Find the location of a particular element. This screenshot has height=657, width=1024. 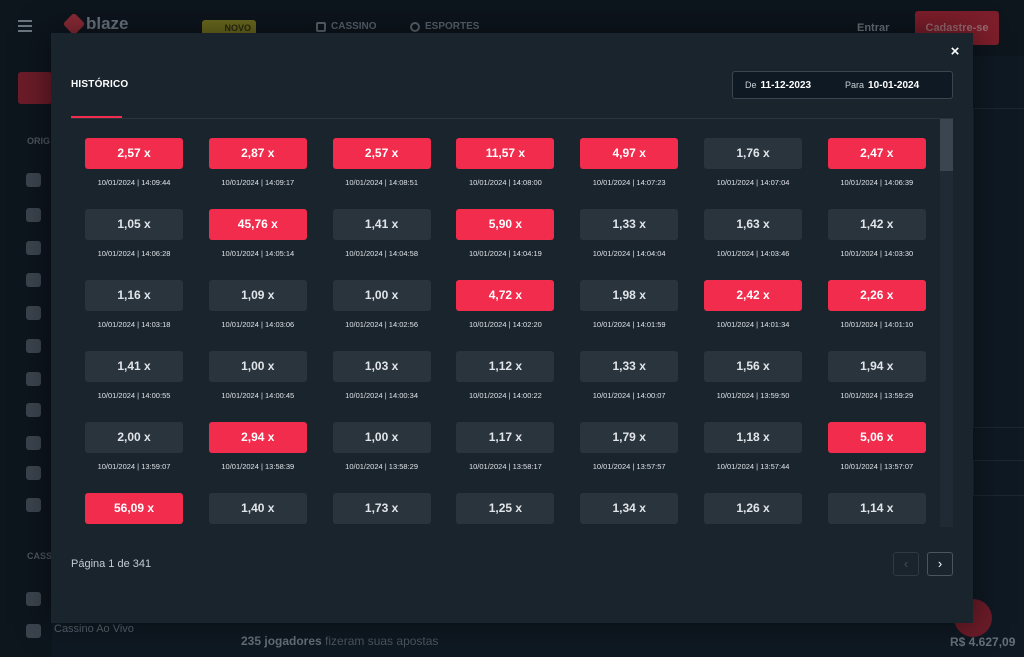

multiplier-badge: 4,72 x is located at coordinates (505, 295).